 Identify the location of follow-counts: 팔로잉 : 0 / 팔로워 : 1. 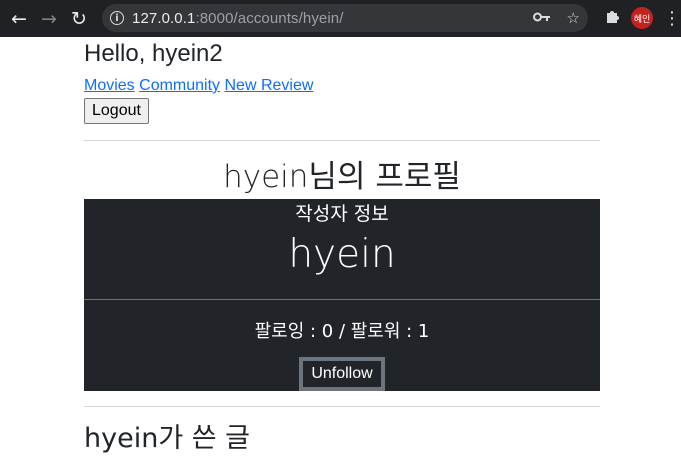
(342, 331).